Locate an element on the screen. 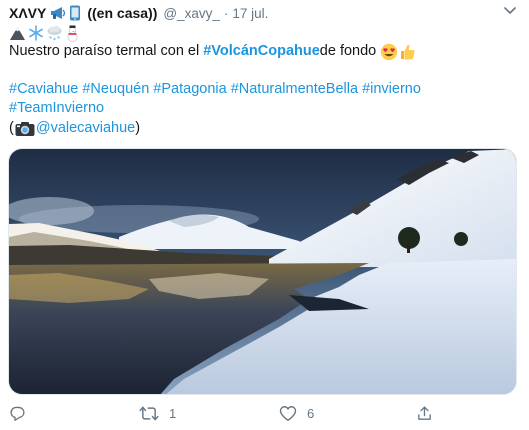 The width and height of the screenshot is (529, 430). display-name: XΛVY is located at coordinates (27, 13).